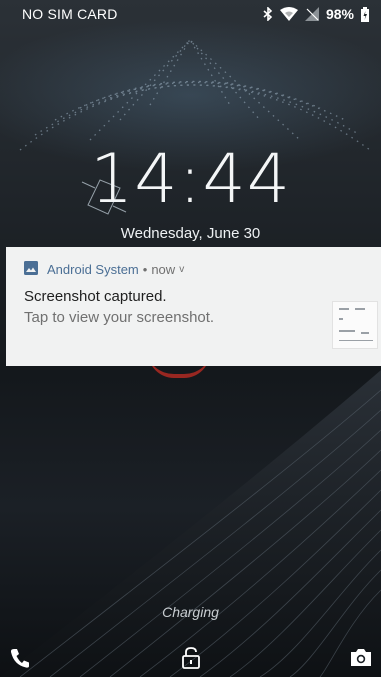 This screenshot has height=677, width=381. What do you see at coordinates (20, 660) in the screenshot?
I see `phone-icon` at bounding box center [20, 660].